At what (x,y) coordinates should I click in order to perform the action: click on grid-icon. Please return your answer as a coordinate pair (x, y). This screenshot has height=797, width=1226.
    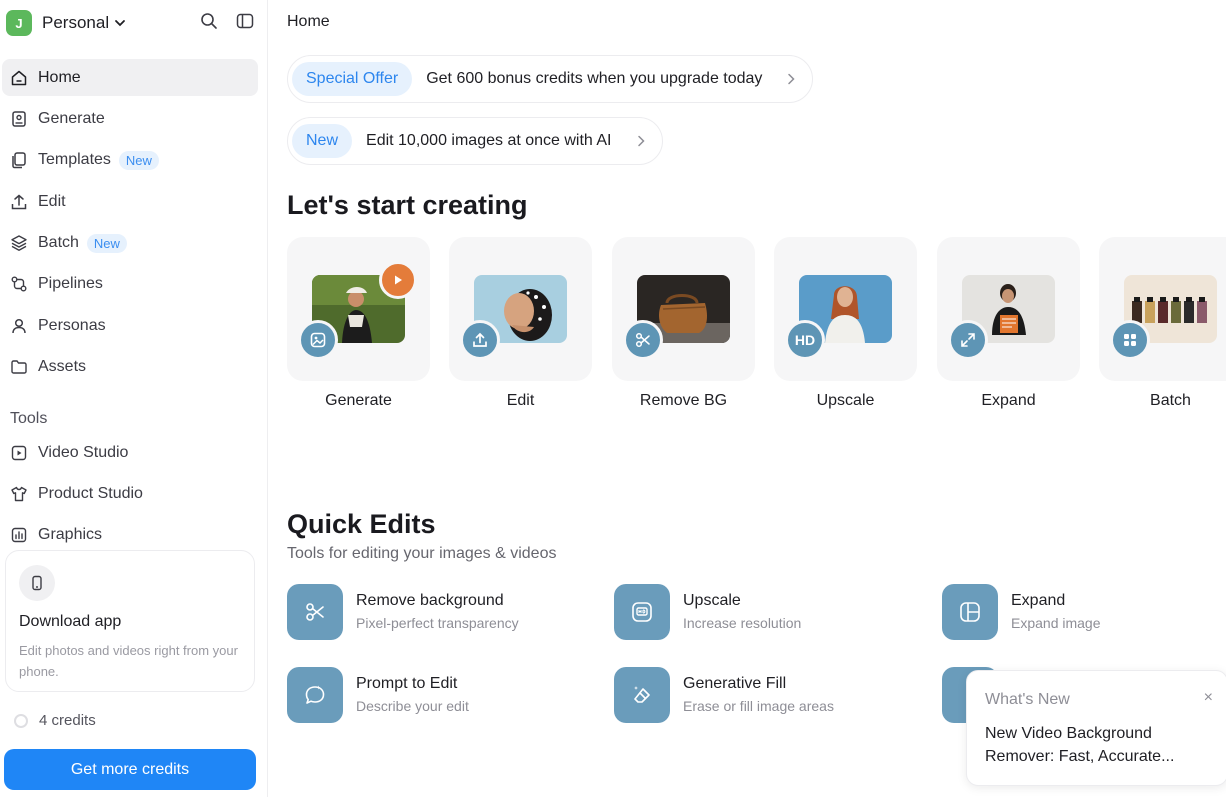
    Looking at the image, I should click on (1130, 340).